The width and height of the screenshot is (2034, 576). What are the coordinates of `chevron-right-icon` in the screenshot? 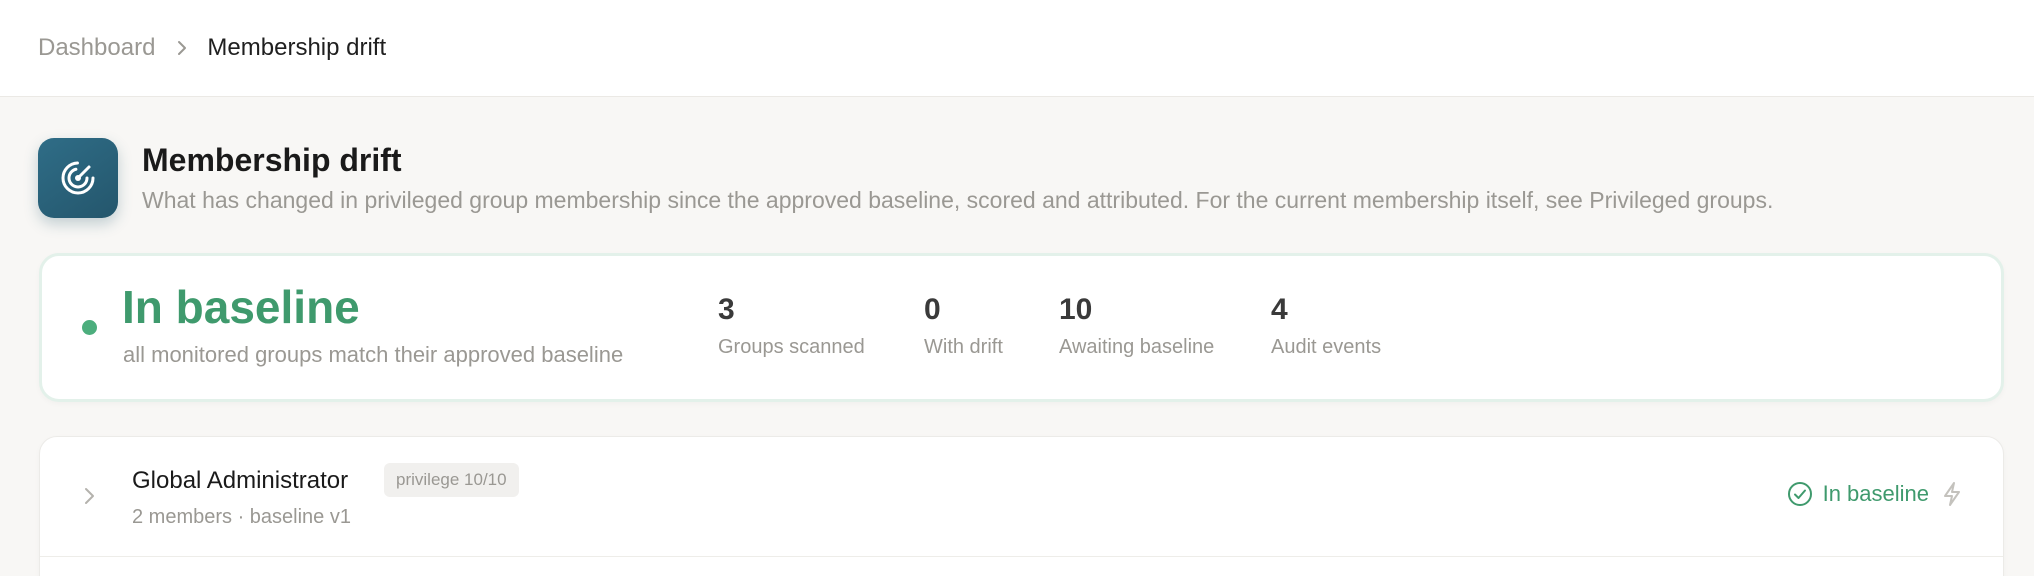 It's located at (182, 48).